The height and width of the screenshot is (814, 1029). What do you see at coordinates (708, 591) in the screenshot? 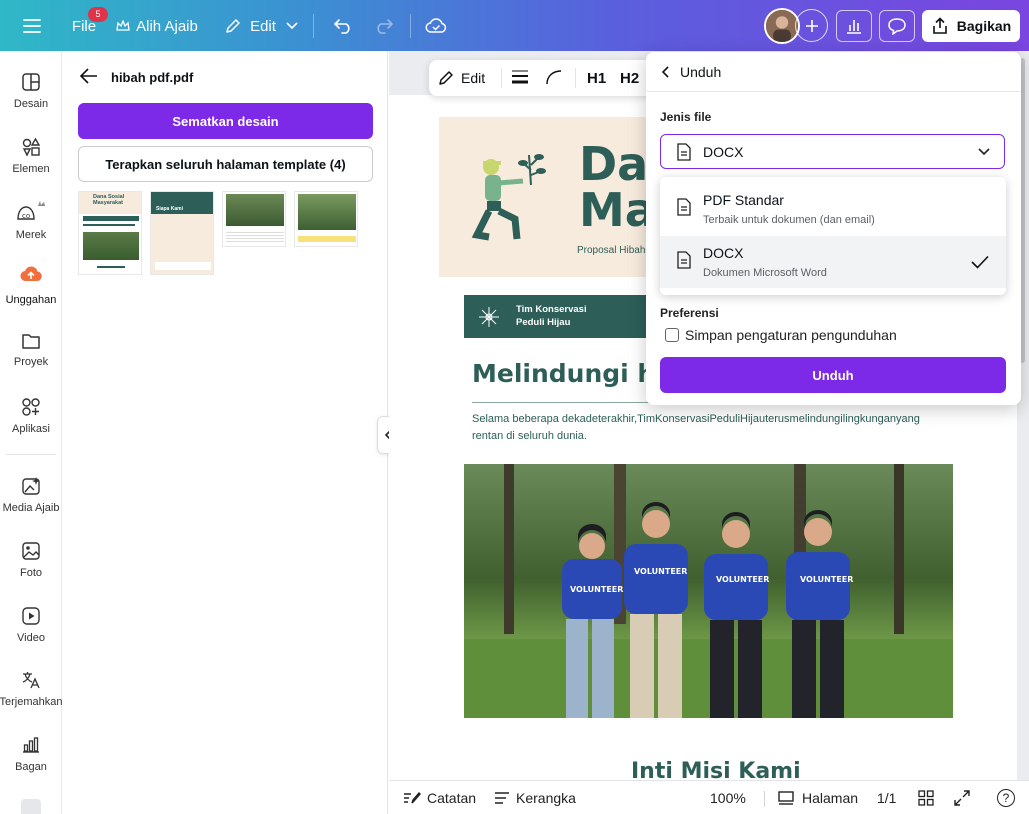
I see `volunteers-photo: VOLUNTEER VOLUNTEER VOLUNTEER VOLUNTEER` at bounding box center [708, 591].